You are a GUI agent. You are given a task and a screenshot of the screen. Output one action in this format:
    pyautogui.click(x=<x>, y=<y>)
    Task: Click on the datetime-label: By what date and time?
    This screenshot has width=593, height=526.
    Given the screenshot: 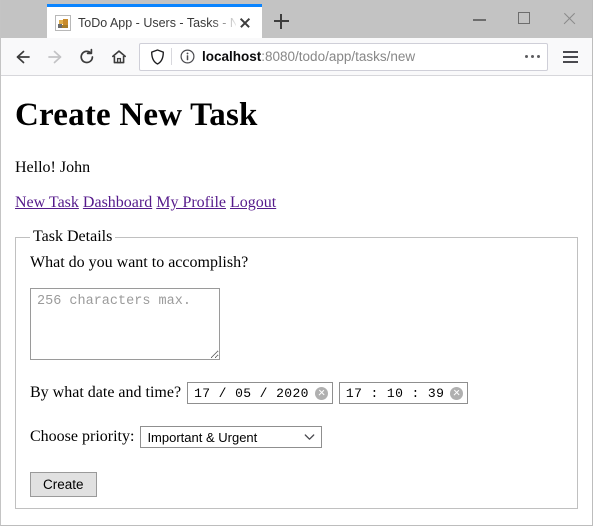 What is the action you would take?
    pyautogui.click(x=106, y=392)
    